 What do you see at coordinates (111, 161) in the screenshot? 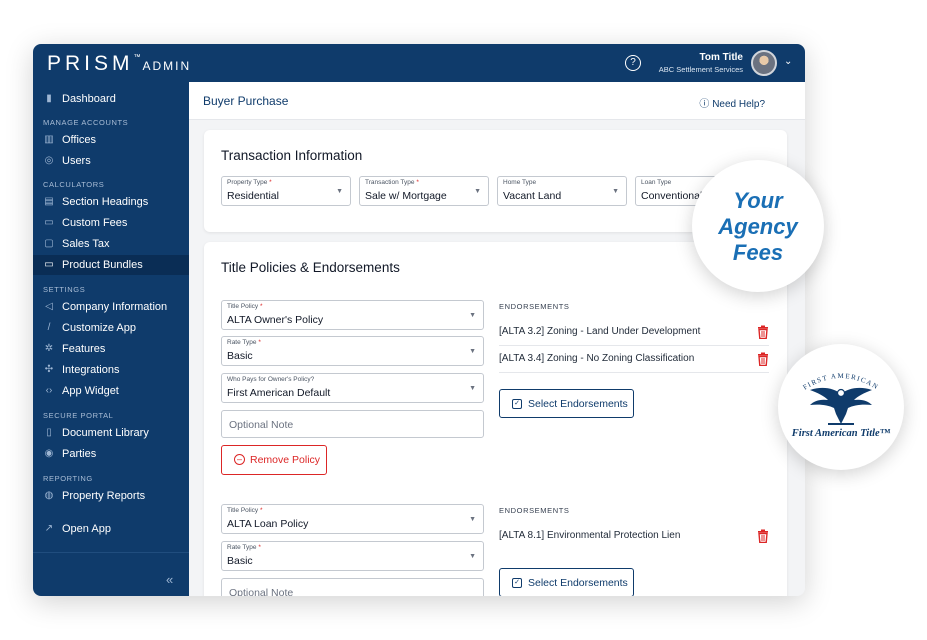
I see `sidebar-item-users: ◎ Users` at bounding box center [111, 161].